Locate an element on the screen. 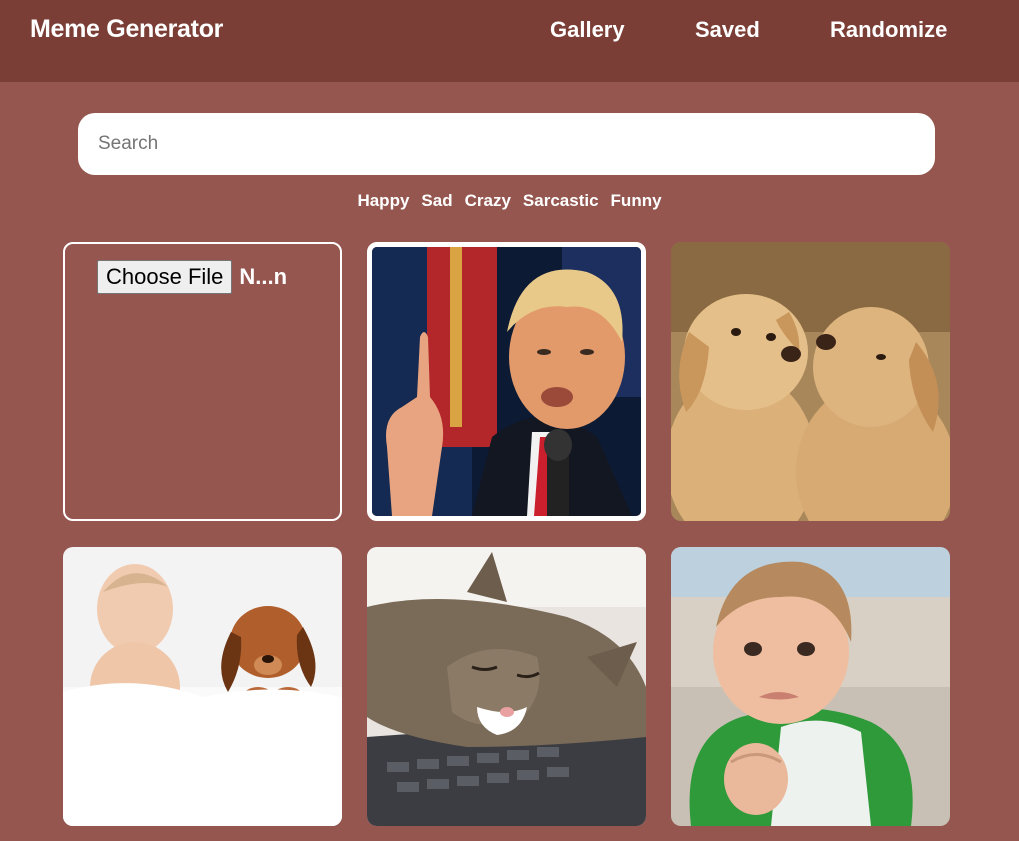  meme-card-cat-laptop is located at coordinates (506, 686).